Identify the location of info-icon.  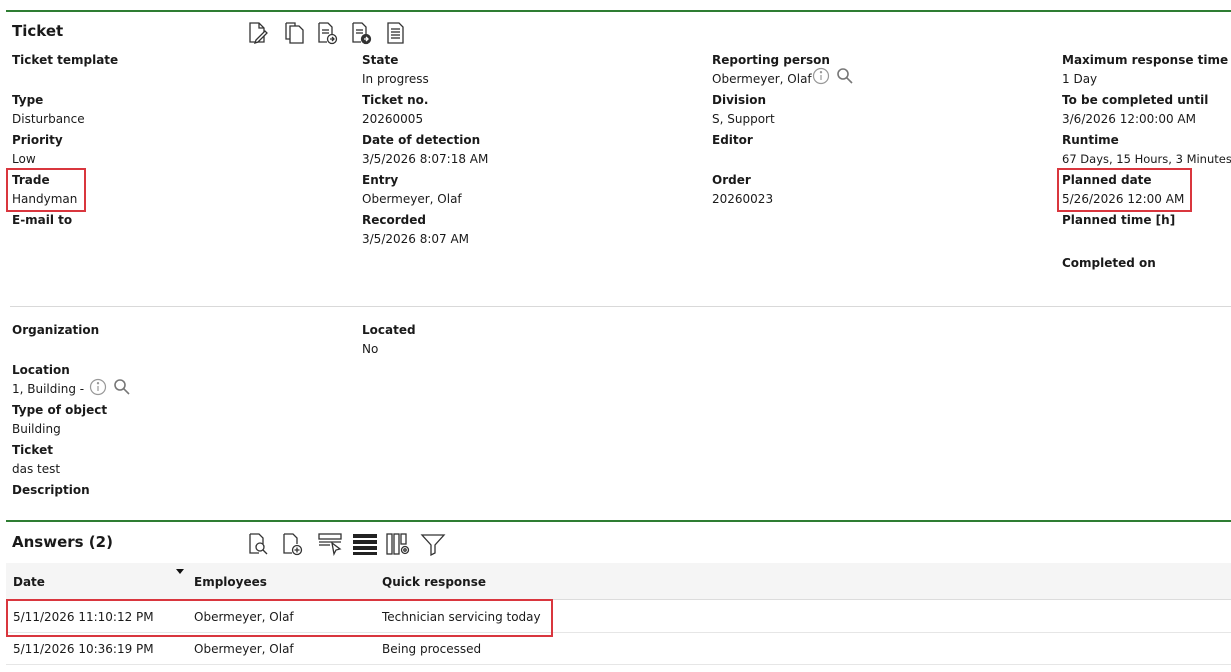
(821, 76).